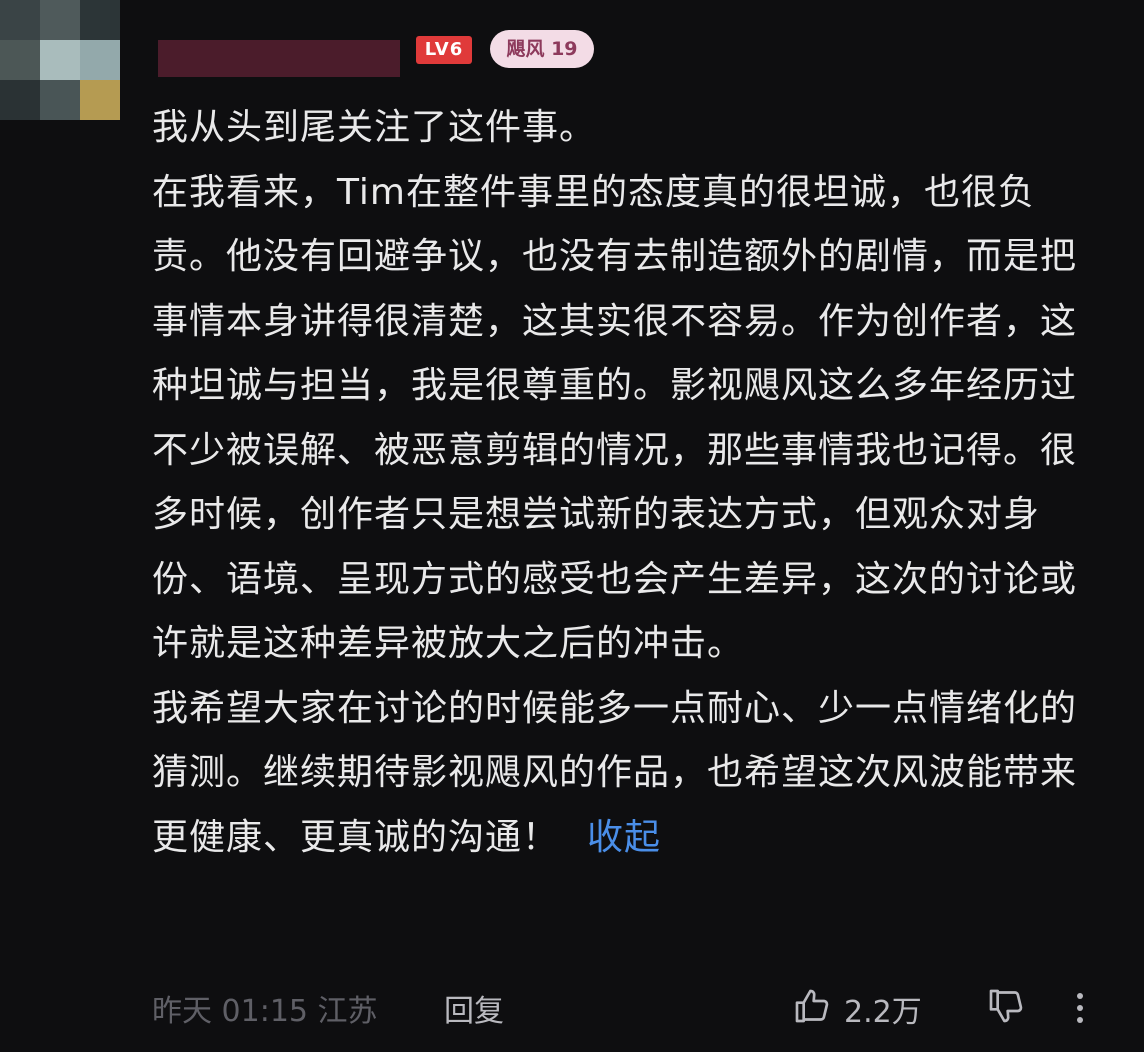  I want to click on comment-meta: 昨天 01:15 江苏, so click(265, 1012).